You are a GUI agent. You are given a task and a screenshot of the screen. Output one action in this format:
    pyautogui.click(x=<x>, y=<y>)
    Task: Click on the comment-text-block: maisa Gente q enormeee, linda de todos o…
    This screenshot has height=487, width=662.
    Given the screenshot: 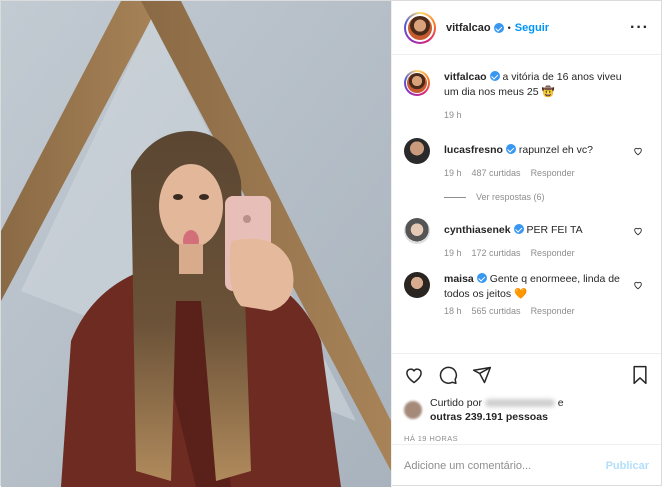 What is the action you would take?
    pyautogui.click(x=539, y=287)
    